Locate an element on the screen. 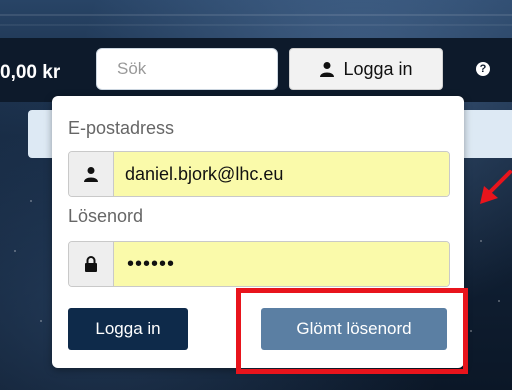 The width and height of the screenshot is (512, 390). login-toggle-label: Logga in is located at coordinates (378, 68).